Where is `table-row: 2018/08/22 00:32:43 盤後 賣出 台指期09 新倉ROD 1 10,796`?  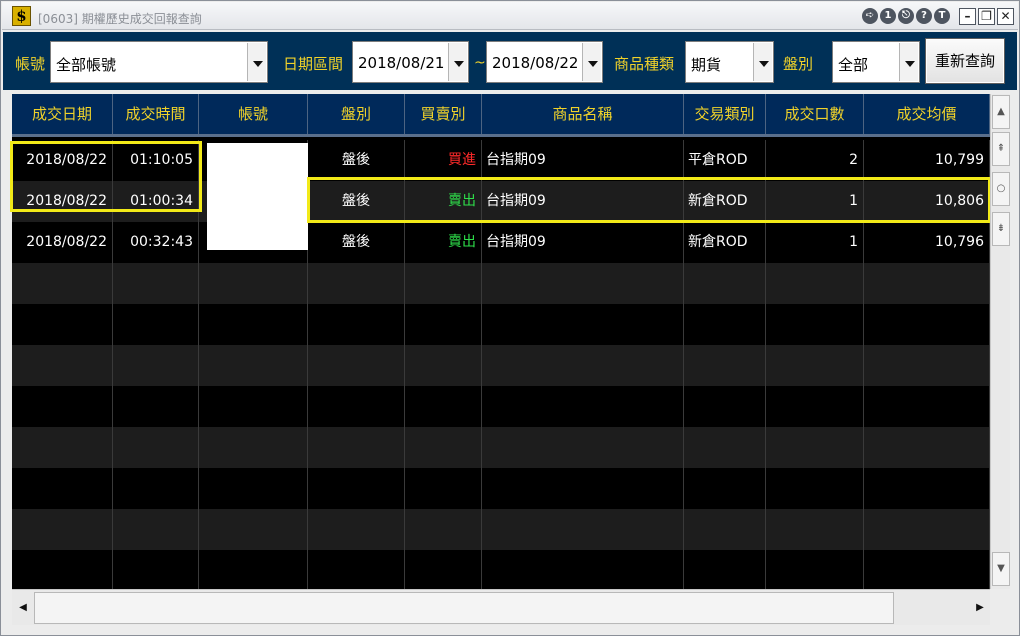 table-row: 2018/08/22 00:32:43 盤後 賣出 台指期09 新倉ROD 1 10,796 is located at coordinates (501, 242).